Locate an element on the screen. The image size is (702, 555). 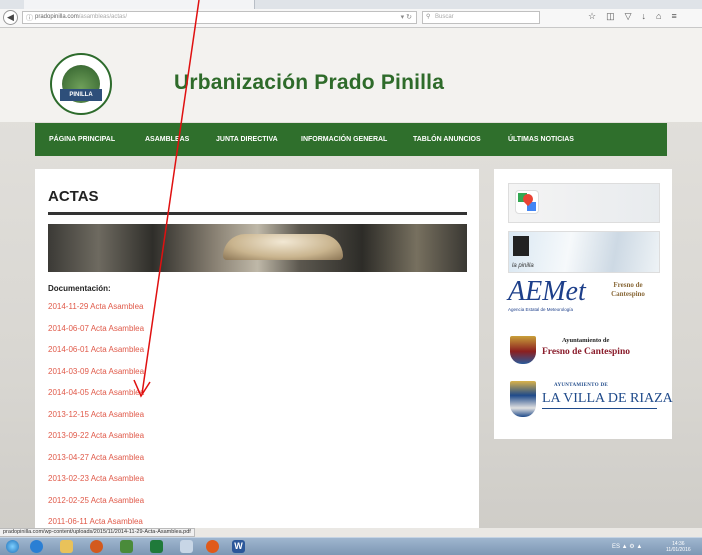
address-bar: ⓘ pradopinilla.com/asambleas/actas/ ▾ ↻ is located at coordinates (219, 17).